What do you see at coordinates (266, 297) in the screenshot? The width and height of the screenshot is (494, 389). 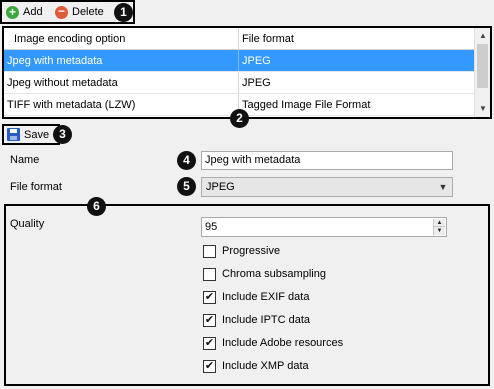 I see `checkbox-label: Include EXIF data` at bounding box center [266, 297].